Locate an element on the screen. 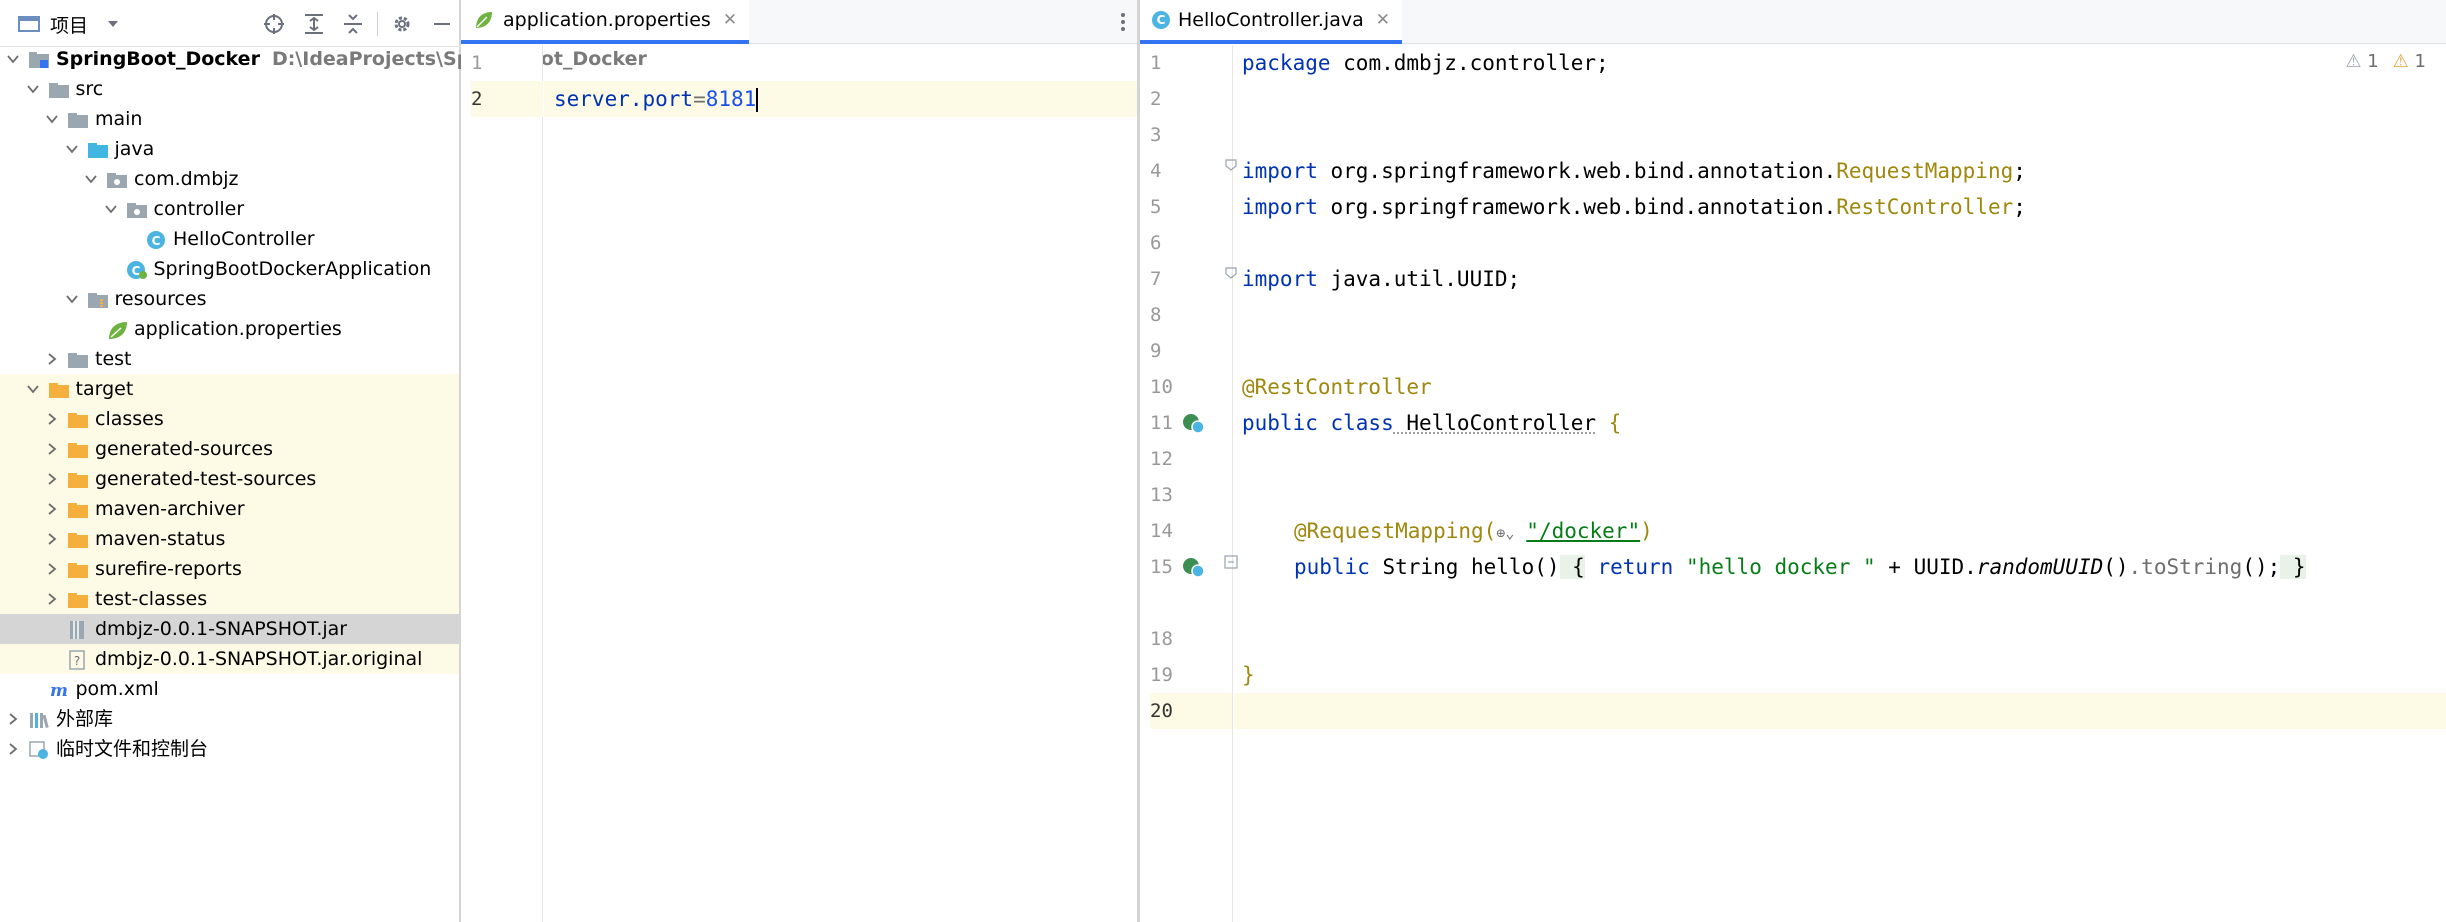 This screenshot has width=2446, height=922. minimize-button is located at coordinates (442, 24).